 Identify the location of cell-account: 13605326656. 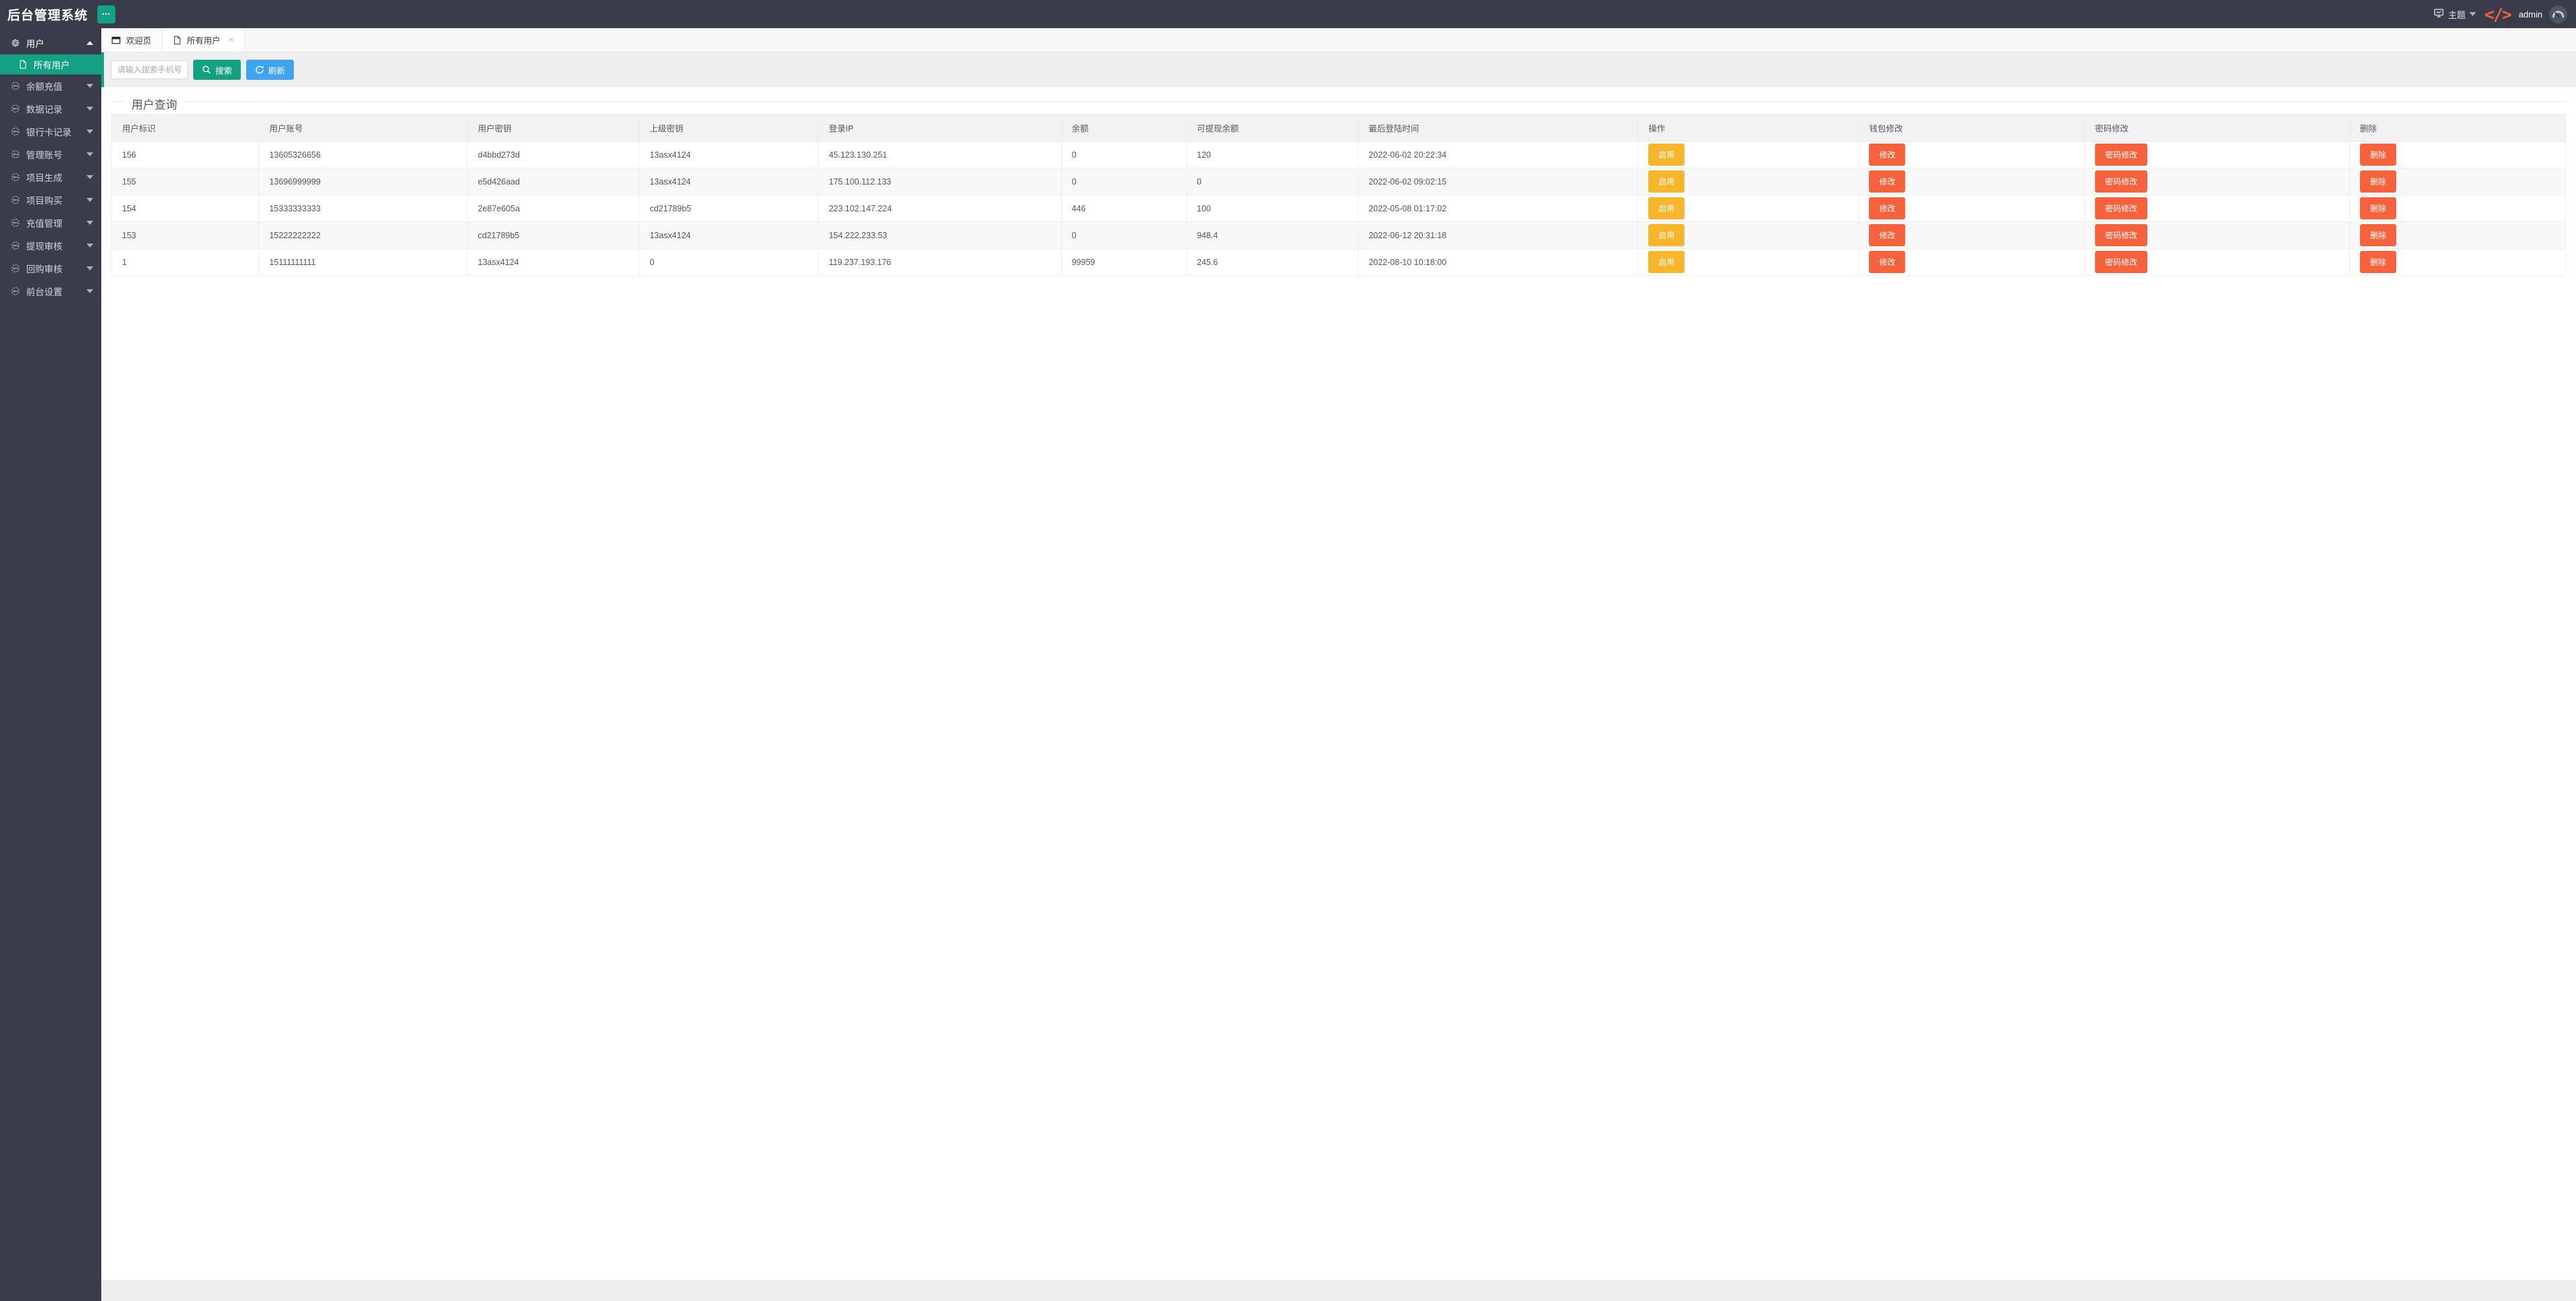
(363, 154).